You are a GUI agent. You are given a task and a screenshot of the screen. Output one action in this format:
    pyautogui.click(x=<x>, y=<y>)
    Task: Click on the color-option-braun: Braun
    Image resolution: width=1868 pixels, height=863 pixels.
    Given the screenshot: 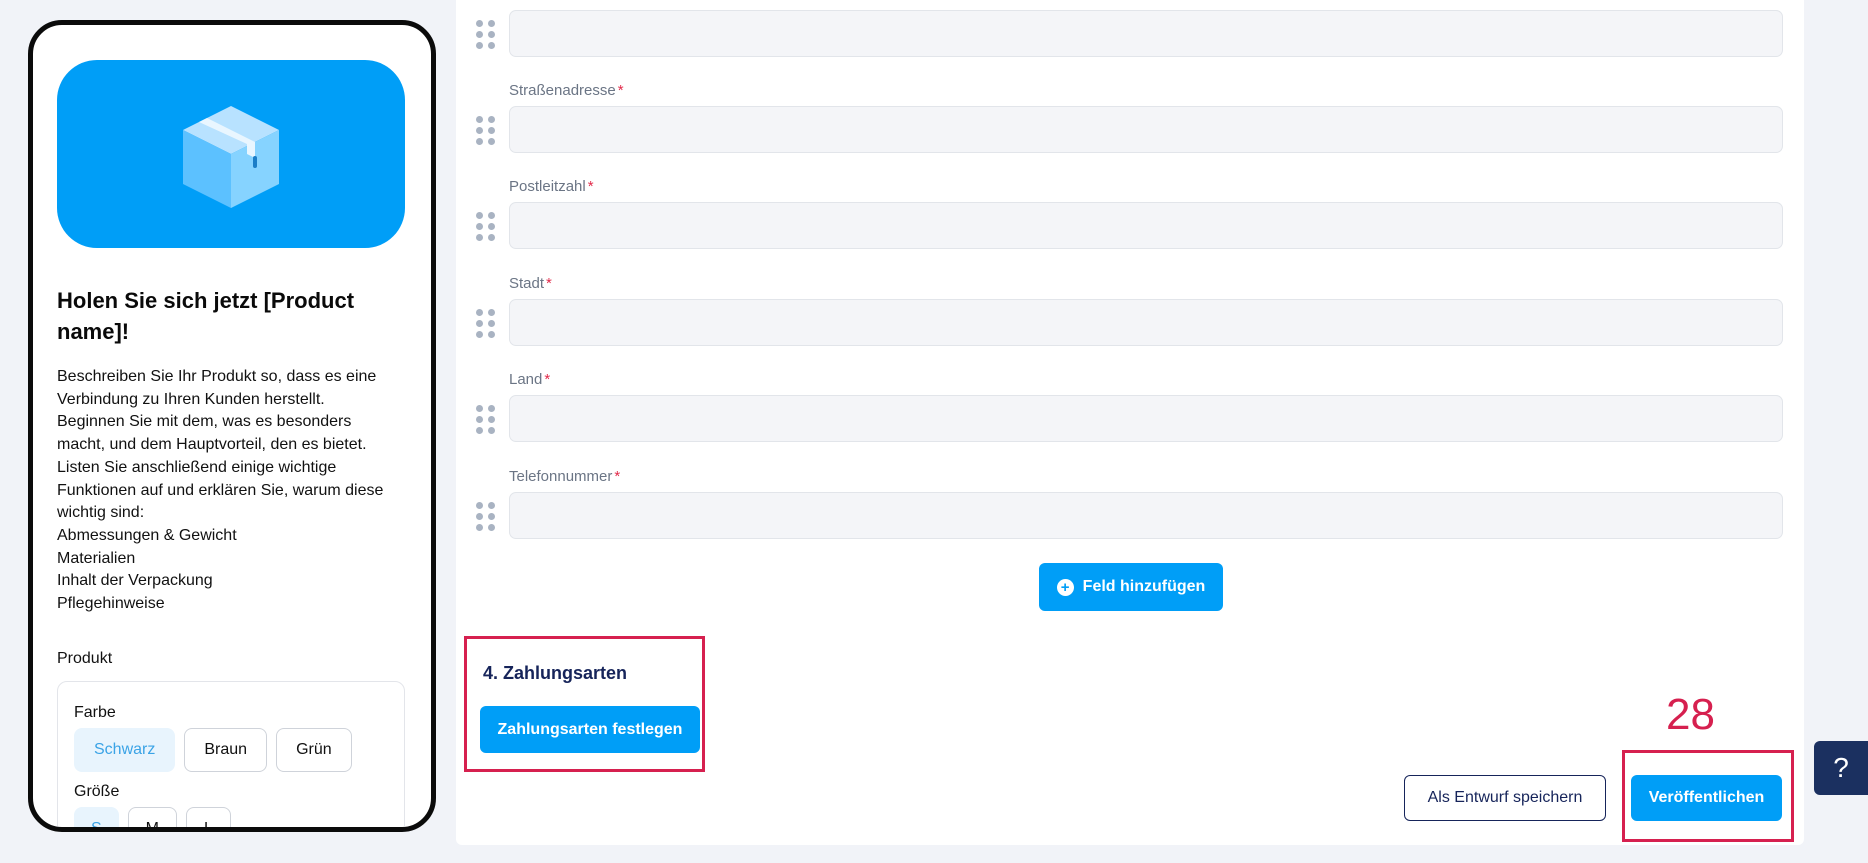 What is the action you would take?
    pyautogui.click(x=226, y=750)
    